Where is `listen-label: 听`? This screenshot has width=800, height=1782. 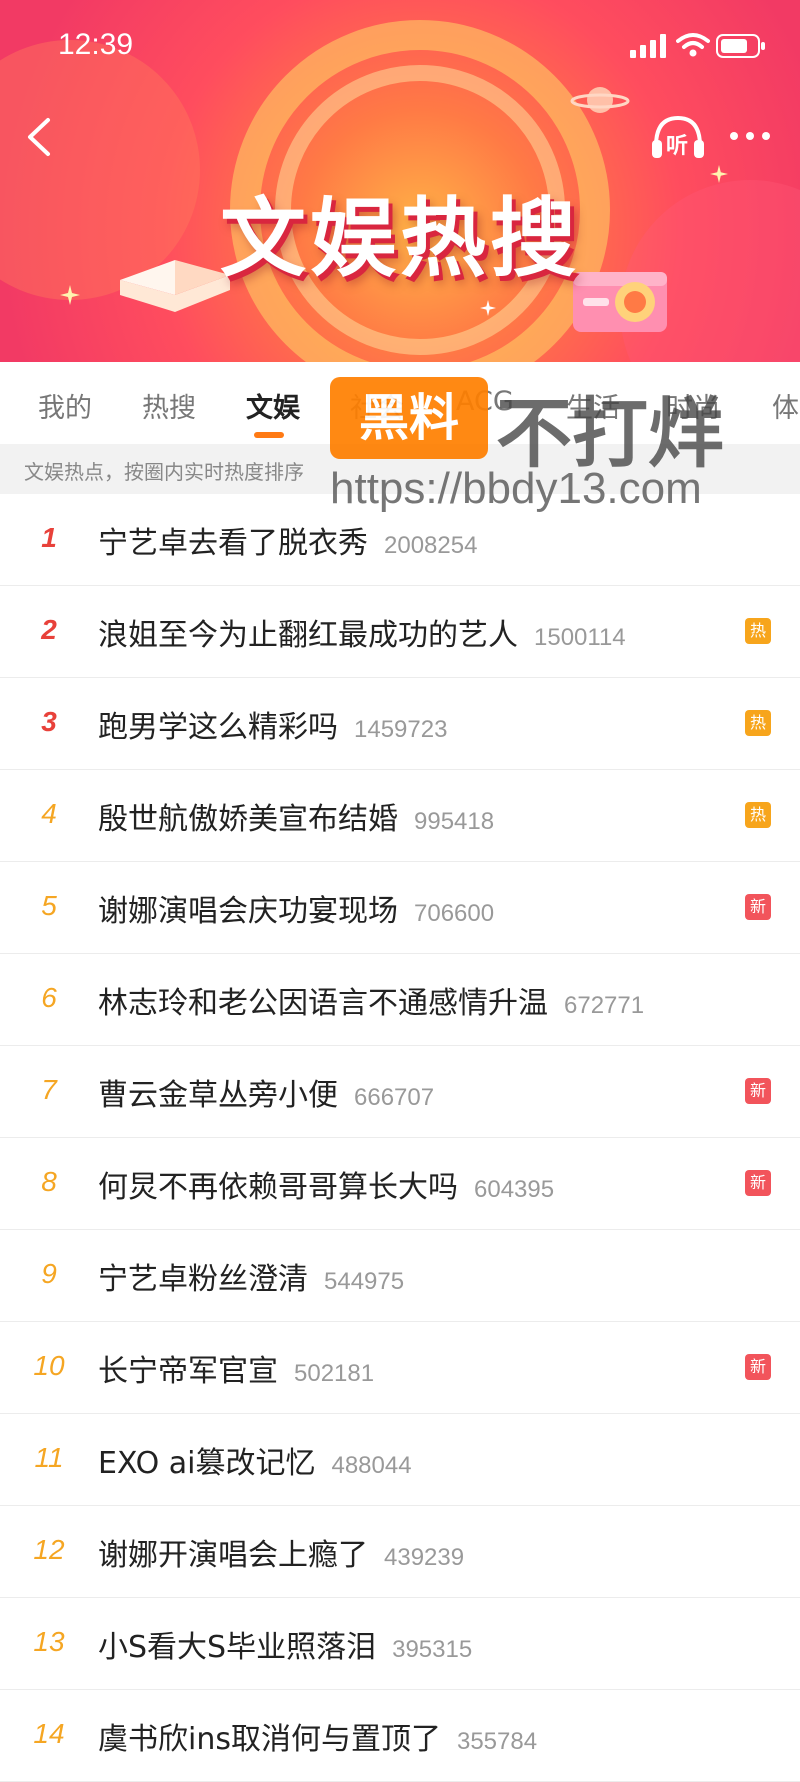 listen-label: 听 is located at coordinates (677, 146).